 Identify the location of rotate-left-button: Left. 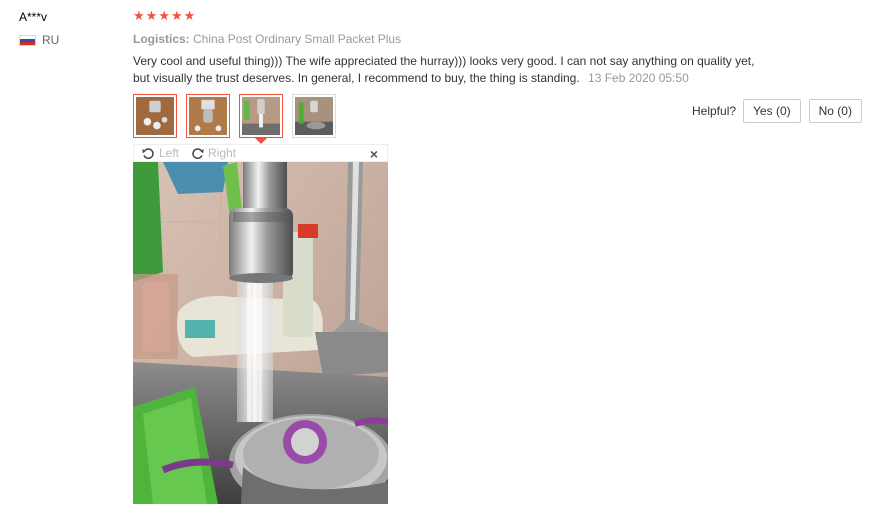
(160, 153).